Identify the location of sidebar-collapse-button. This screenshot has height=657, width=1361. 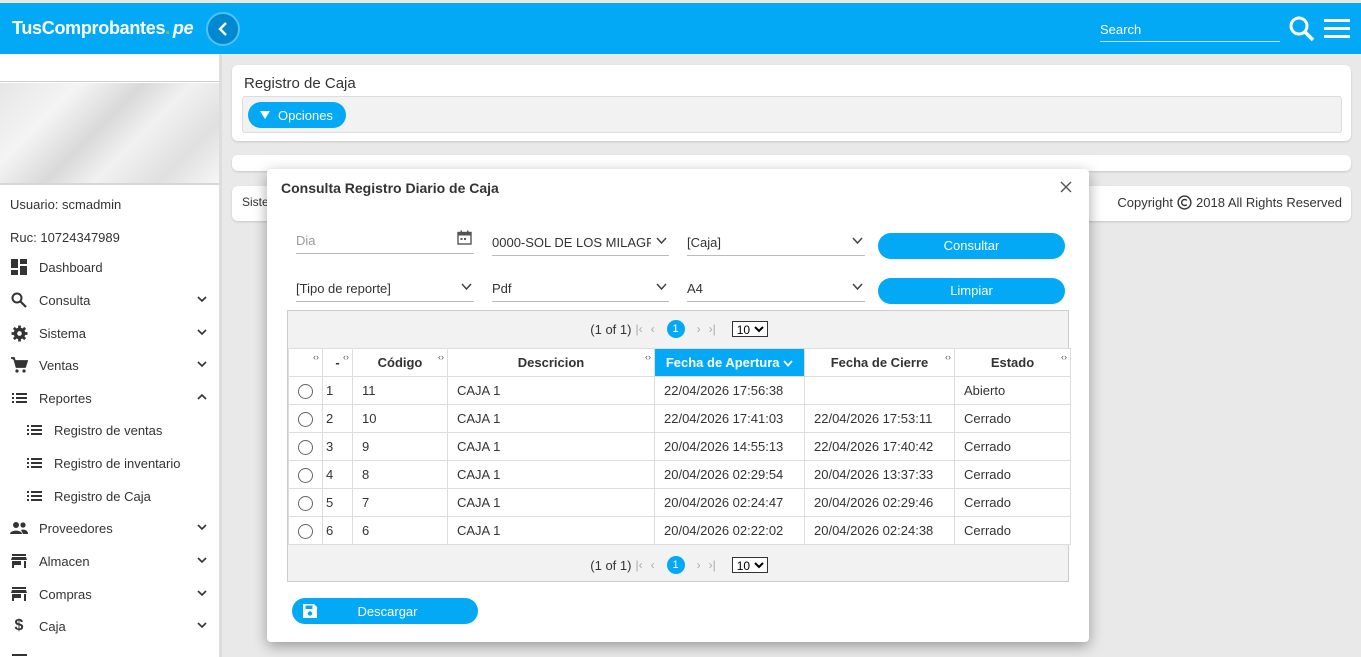
(223, 29).